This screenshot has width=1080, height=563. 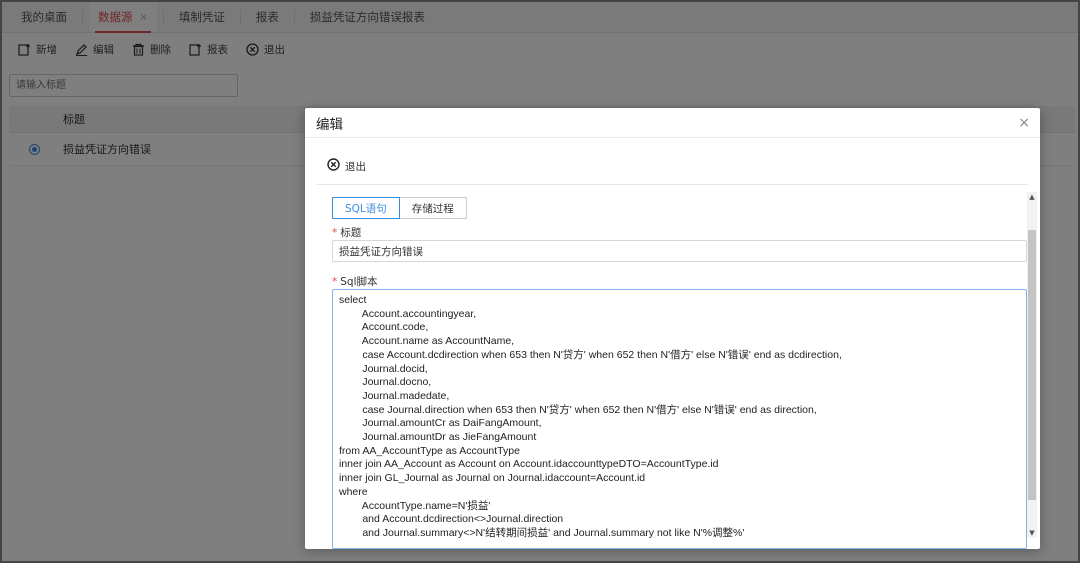 I want to click on title-field-label: * 标题, so click(x=346, y=232).